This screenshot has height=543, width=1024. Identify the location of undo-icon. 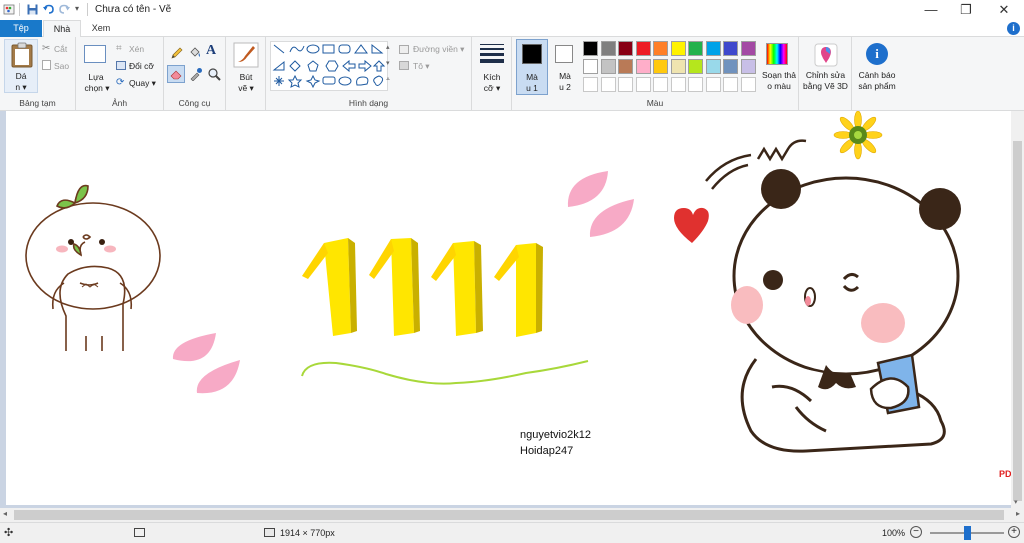
(48, 9).